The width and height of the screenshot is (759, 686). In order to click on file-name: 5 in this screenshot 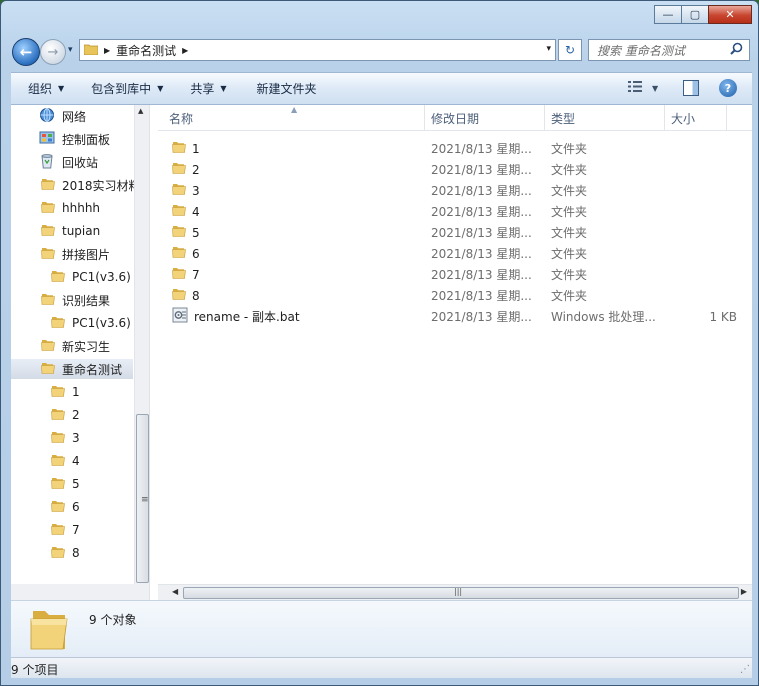, I will do `click(196, 232)`.